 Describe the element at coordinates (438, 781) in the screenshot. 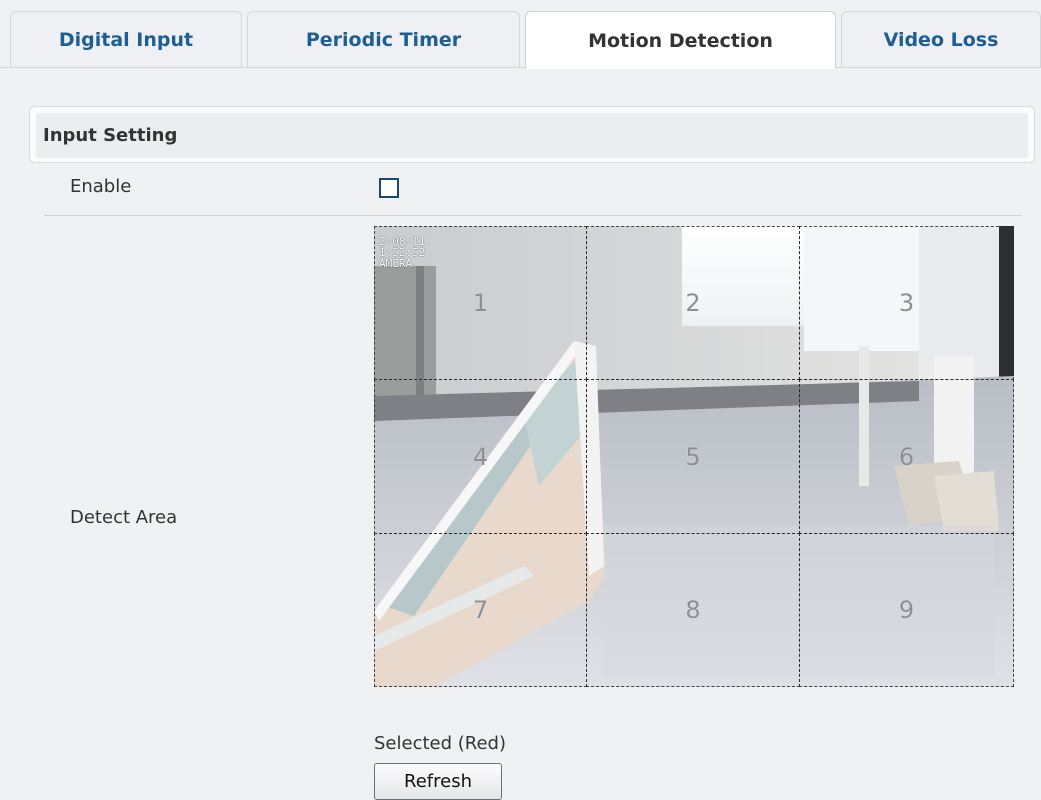

I see `refresh-button: Refresh` at that location.